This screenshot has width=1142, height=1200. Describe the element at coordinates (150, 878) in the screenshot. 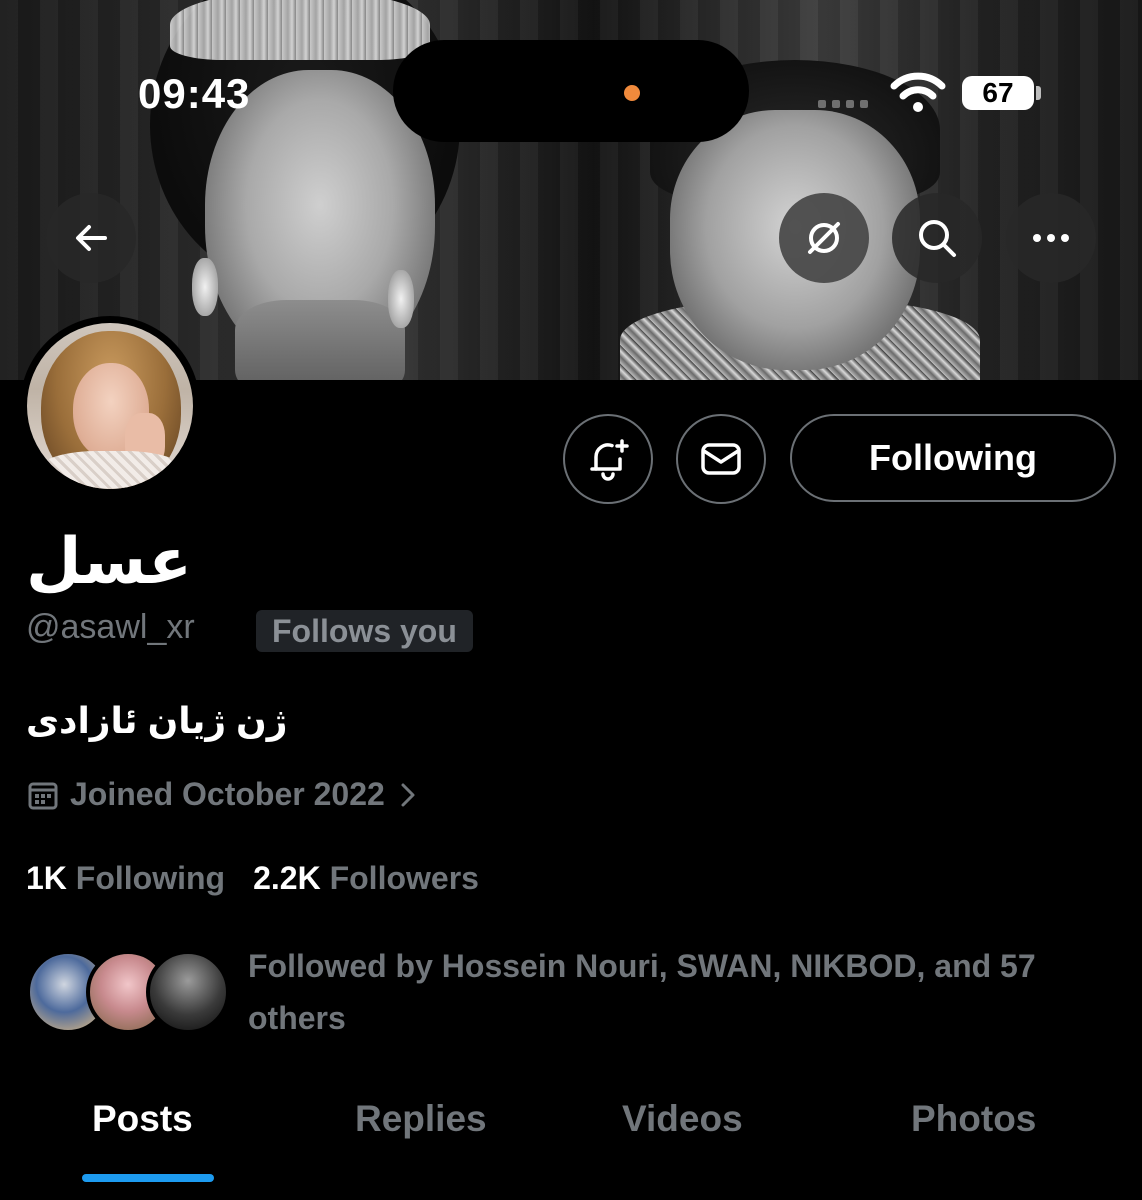

I see `following-label: Following` at that location.